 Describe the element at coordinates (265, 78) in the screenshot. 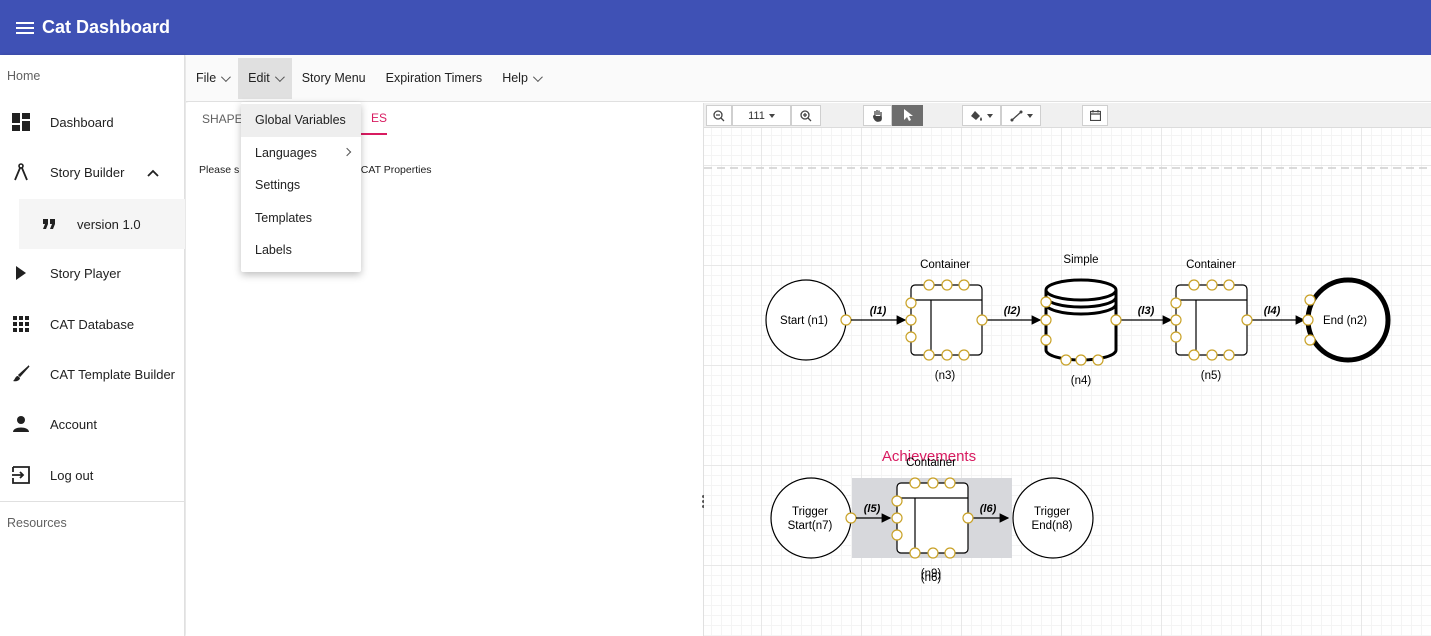

I see `menu-edit: Edit` at that location.